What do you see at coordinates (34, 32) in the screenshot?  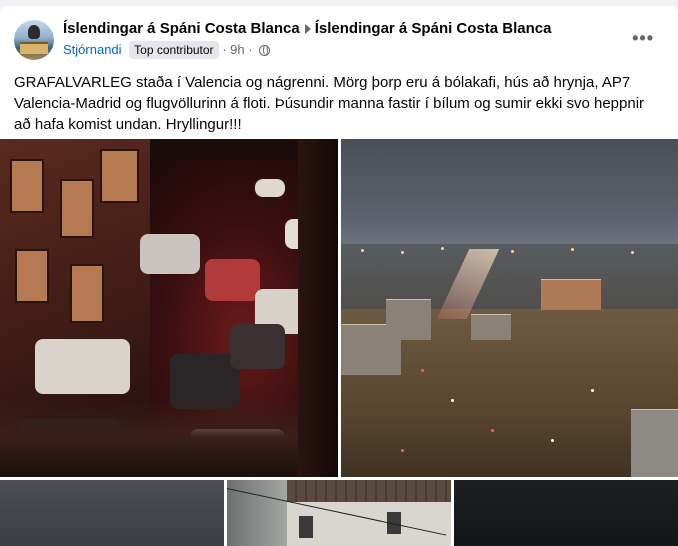 I see `avatar-figure` at bounding box center [34, 32].